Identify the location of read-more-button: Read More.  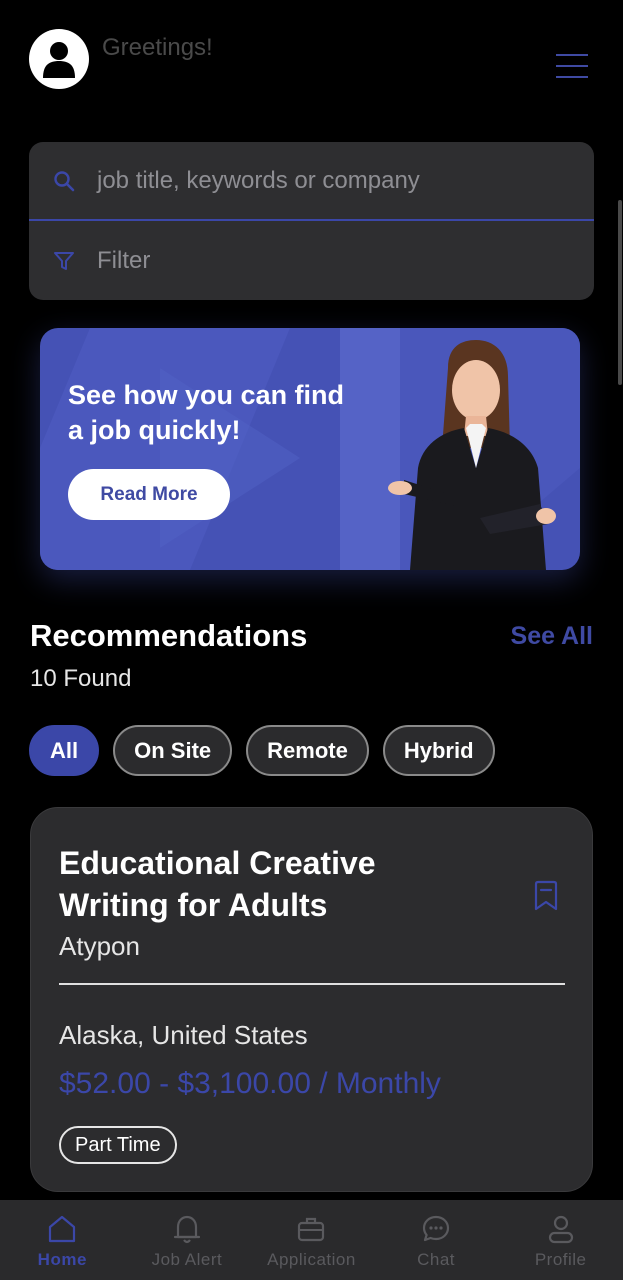
(149, 494).